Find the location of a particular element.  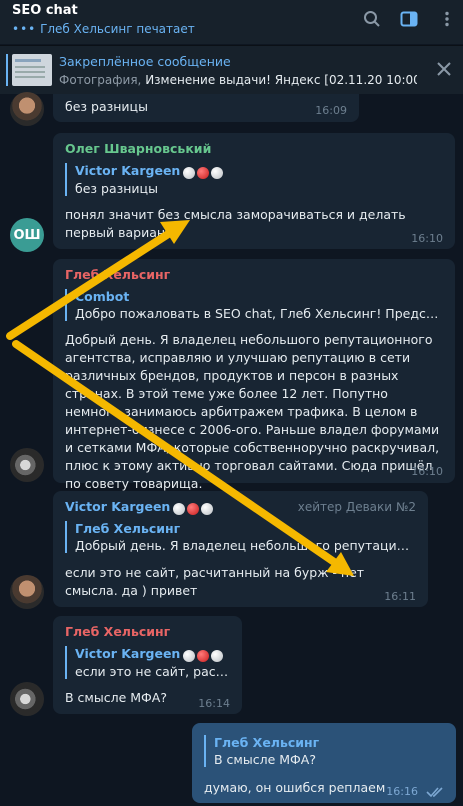

sidebar-toggle-icon is located at coordinates (409, 19).